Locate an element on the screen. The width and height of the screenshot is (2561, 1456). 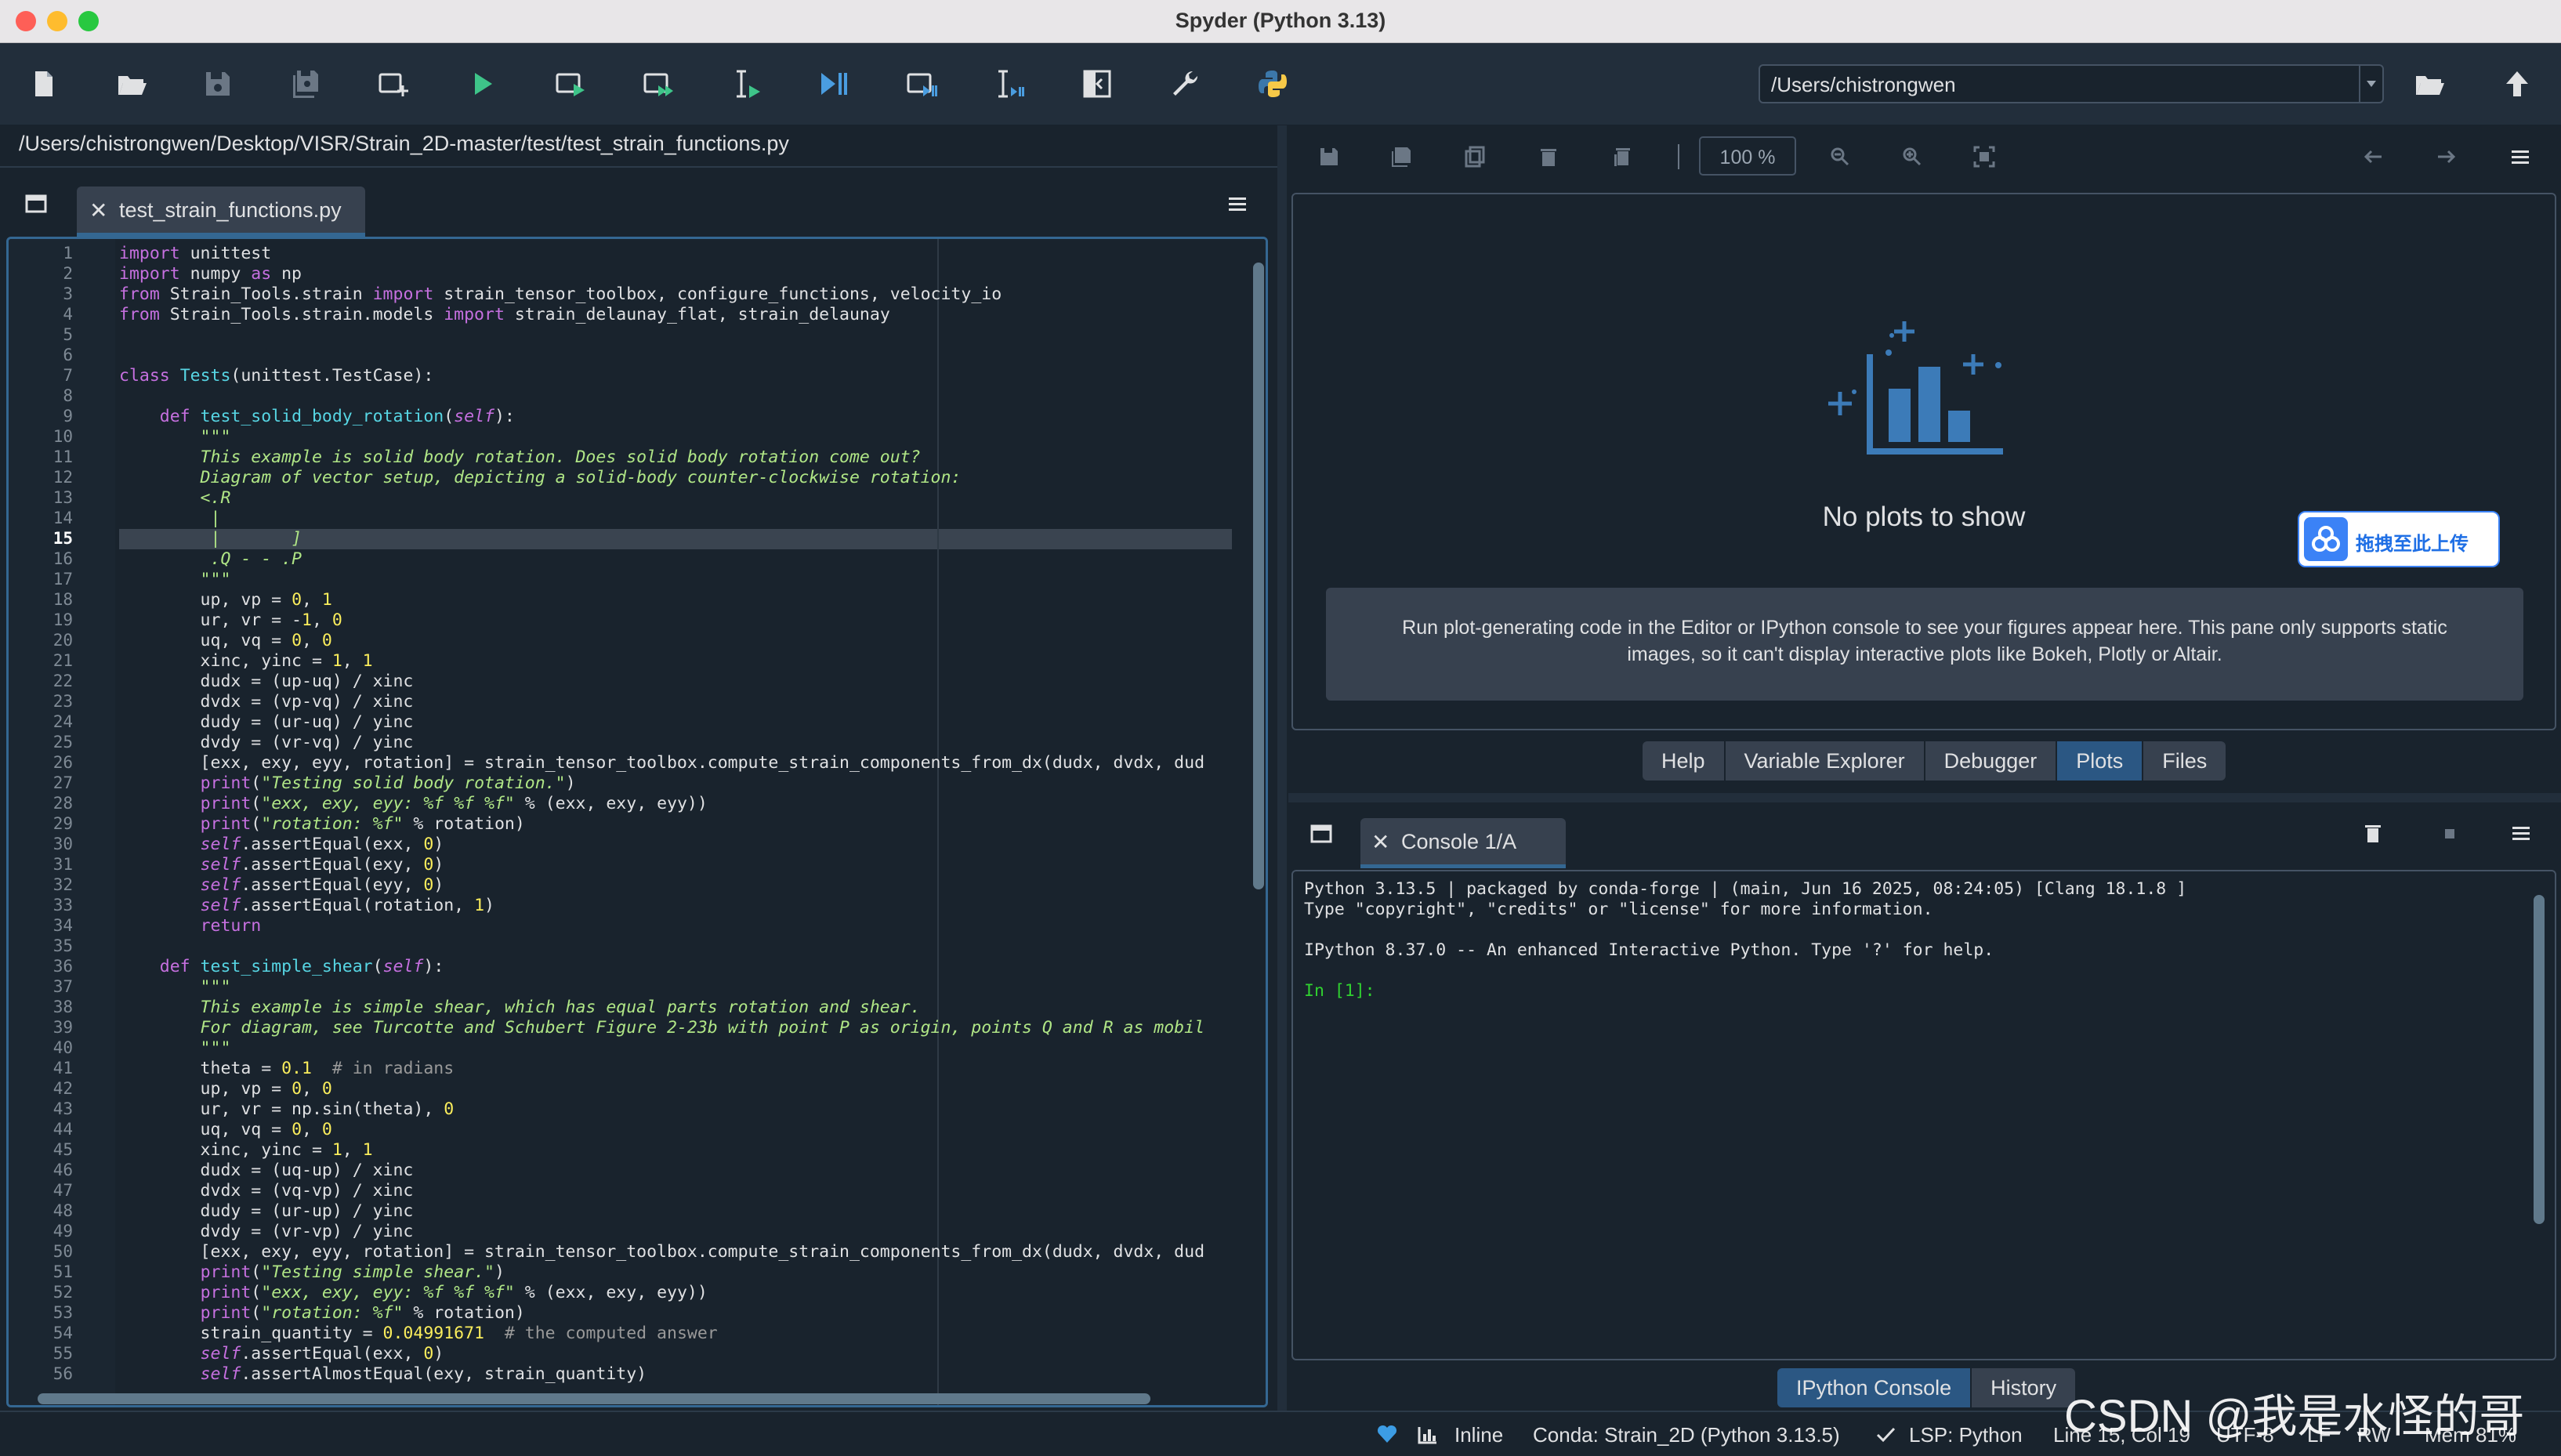
upload-button: 拖拽至此上传 is located at coordinates (2399, 539).